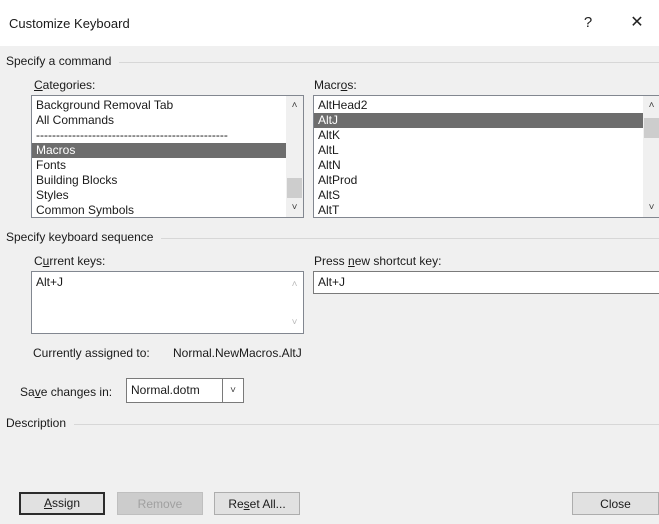  I want to click on macros-label: Macros:, so click(335, 85).